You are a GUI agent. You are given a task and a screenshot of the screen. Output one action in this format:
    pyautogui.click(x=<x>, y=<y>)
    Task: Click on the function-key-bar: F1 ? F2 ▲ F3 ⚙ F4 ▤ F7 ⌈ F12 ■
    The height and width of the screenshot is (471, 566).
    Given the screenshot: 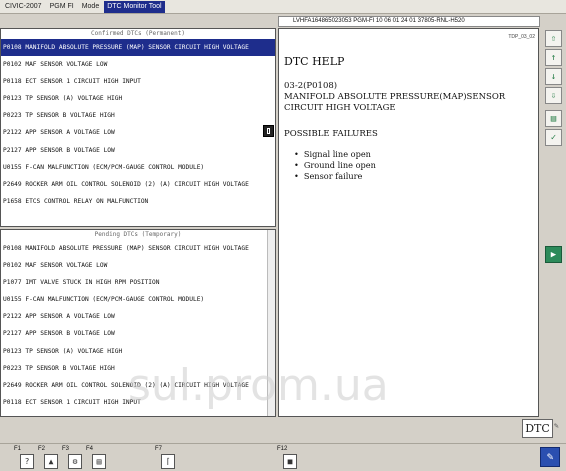 What is the action you would take?
    pyautogui.click(x=283, y=457)
    